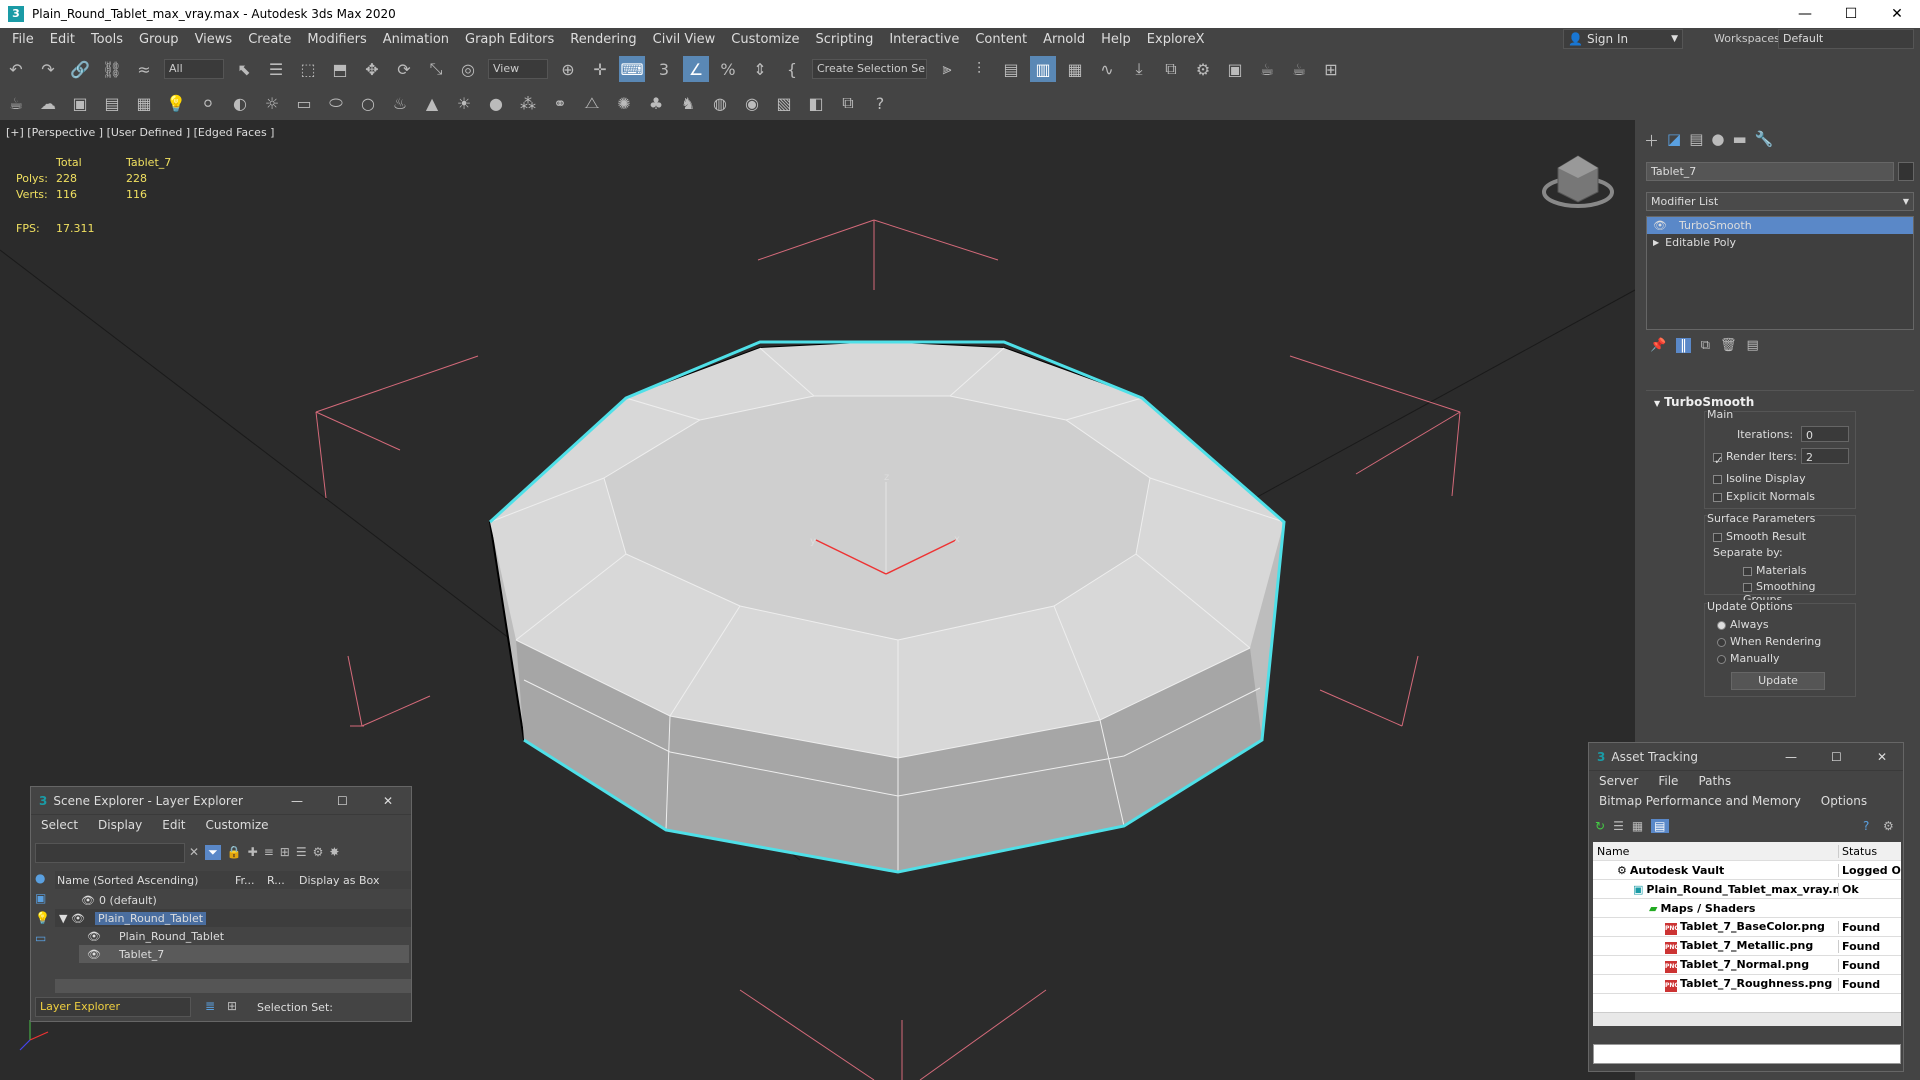 This screenshot has width=1920, height=1080. I want to click on export-icon: ⧉, so click(848, 103).